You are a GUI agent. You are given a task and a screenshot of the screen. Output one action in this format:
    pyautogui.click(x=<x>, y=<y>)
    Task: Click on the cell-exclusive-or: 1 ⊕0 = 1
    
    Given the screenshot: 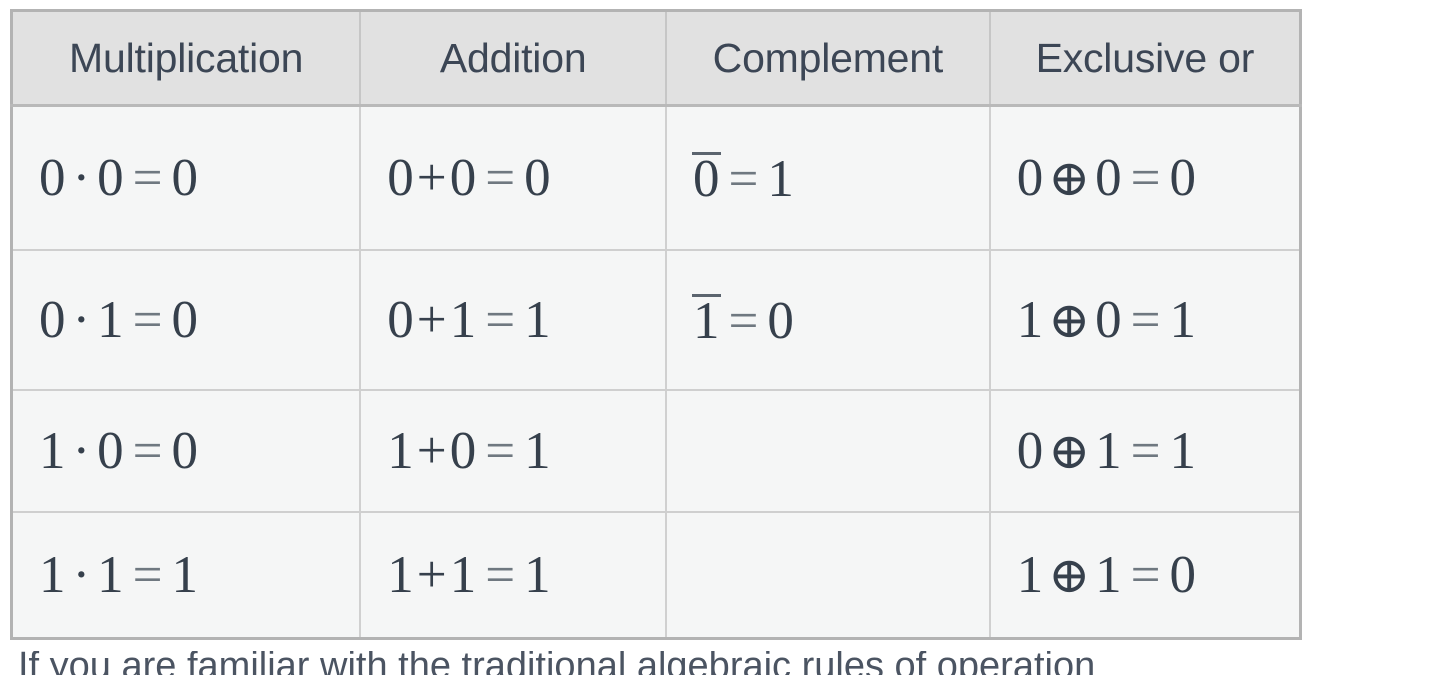 What is the action you would take?
    pyautogui.click(x=1145, y=320)
    